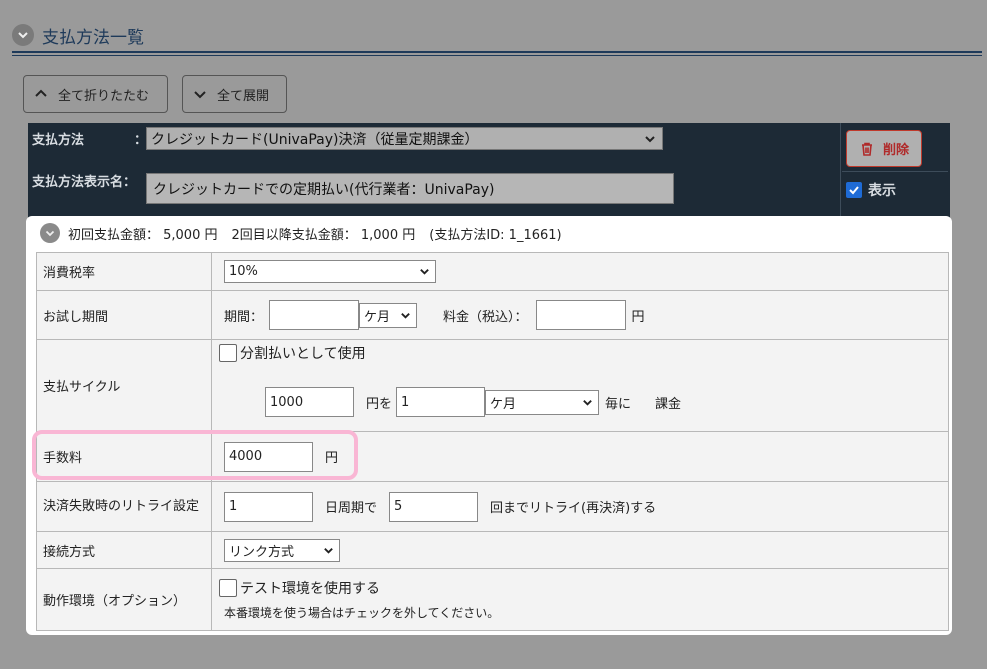  Describe the element at coordinates (323, 235) in the screenshot. I see `subsequent-payment-amount: 2回目以降支払金額： 1,000 円` at that location.